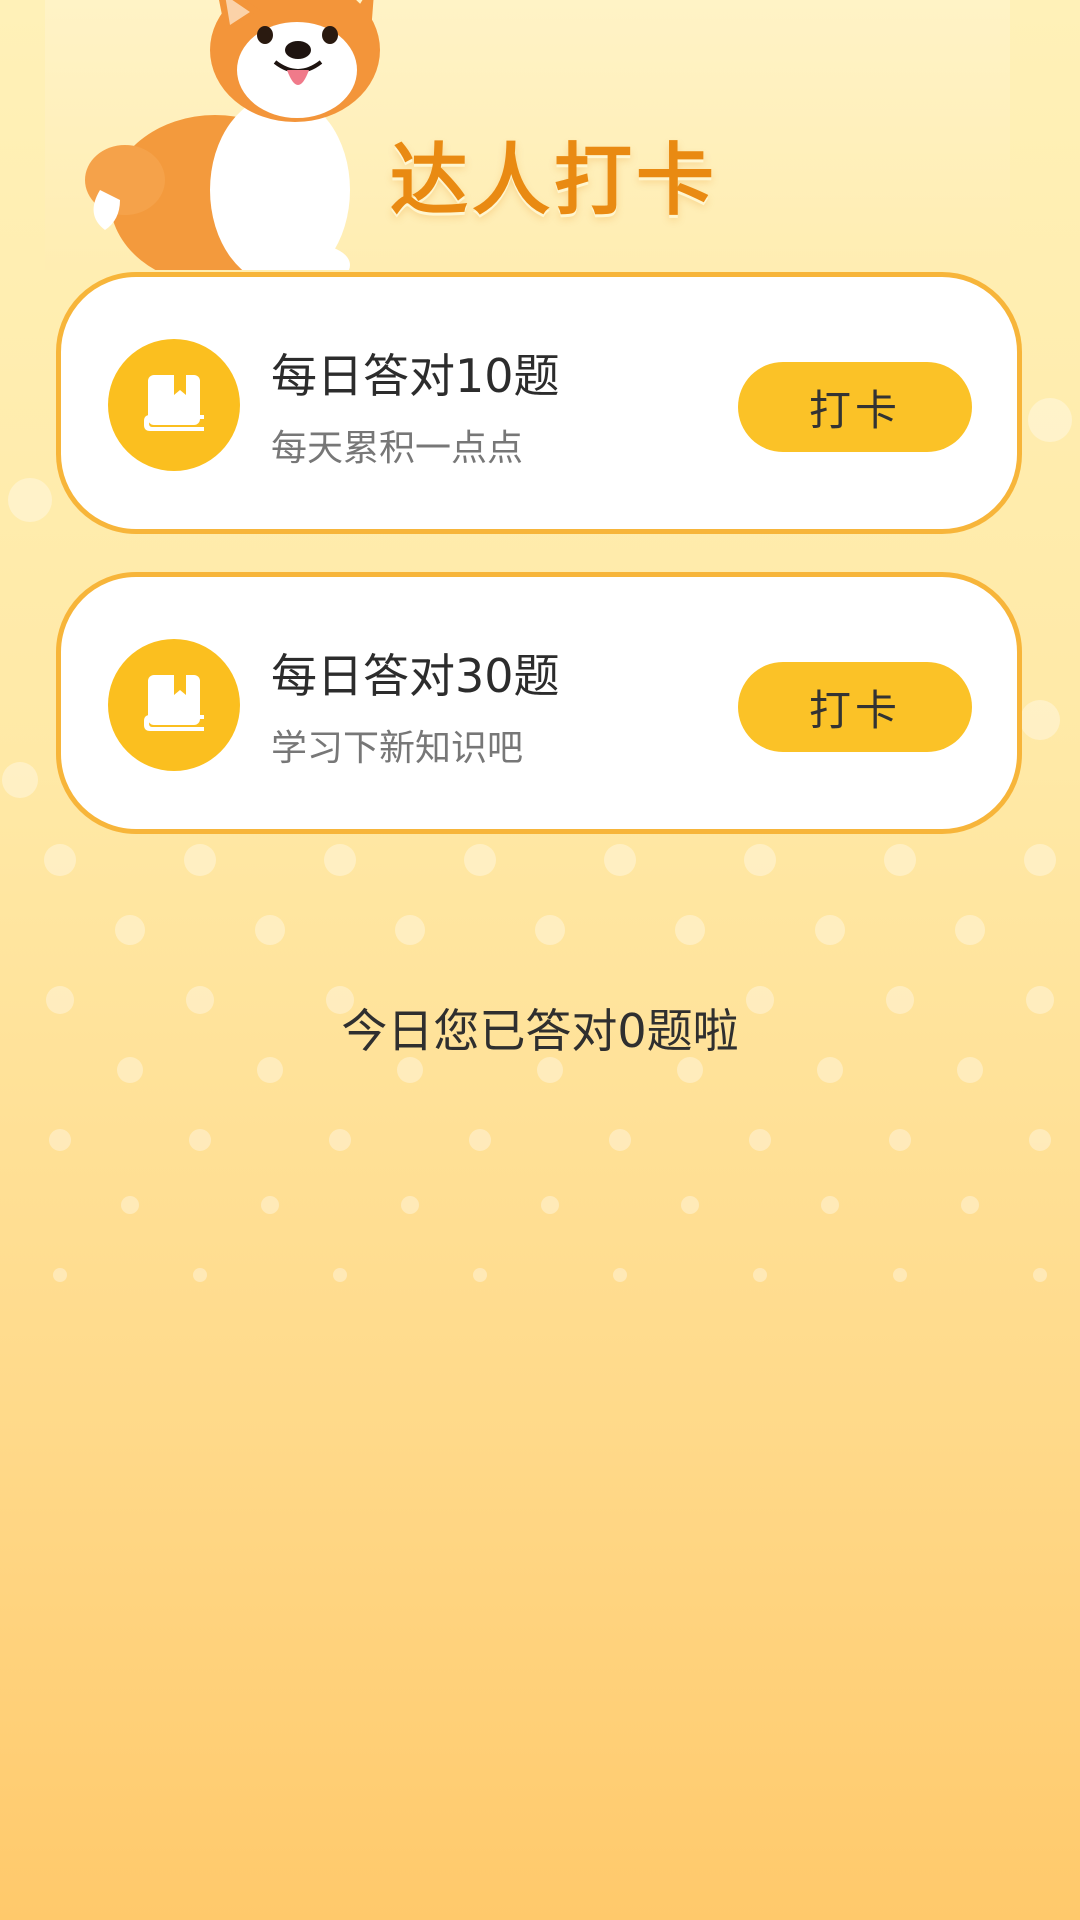 The height and width of the screenshot is (1920, 1080). I want to click on header-banner: 达人打卡, so click(527, 135).